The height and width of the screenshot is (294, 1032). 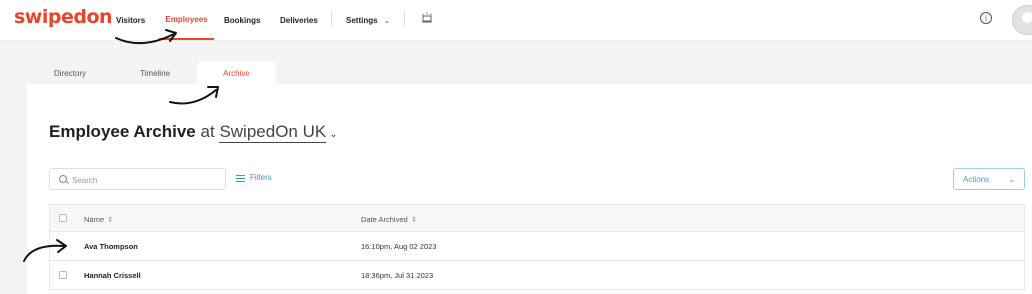 I want to click on search-box, so click(x=137, y=179).